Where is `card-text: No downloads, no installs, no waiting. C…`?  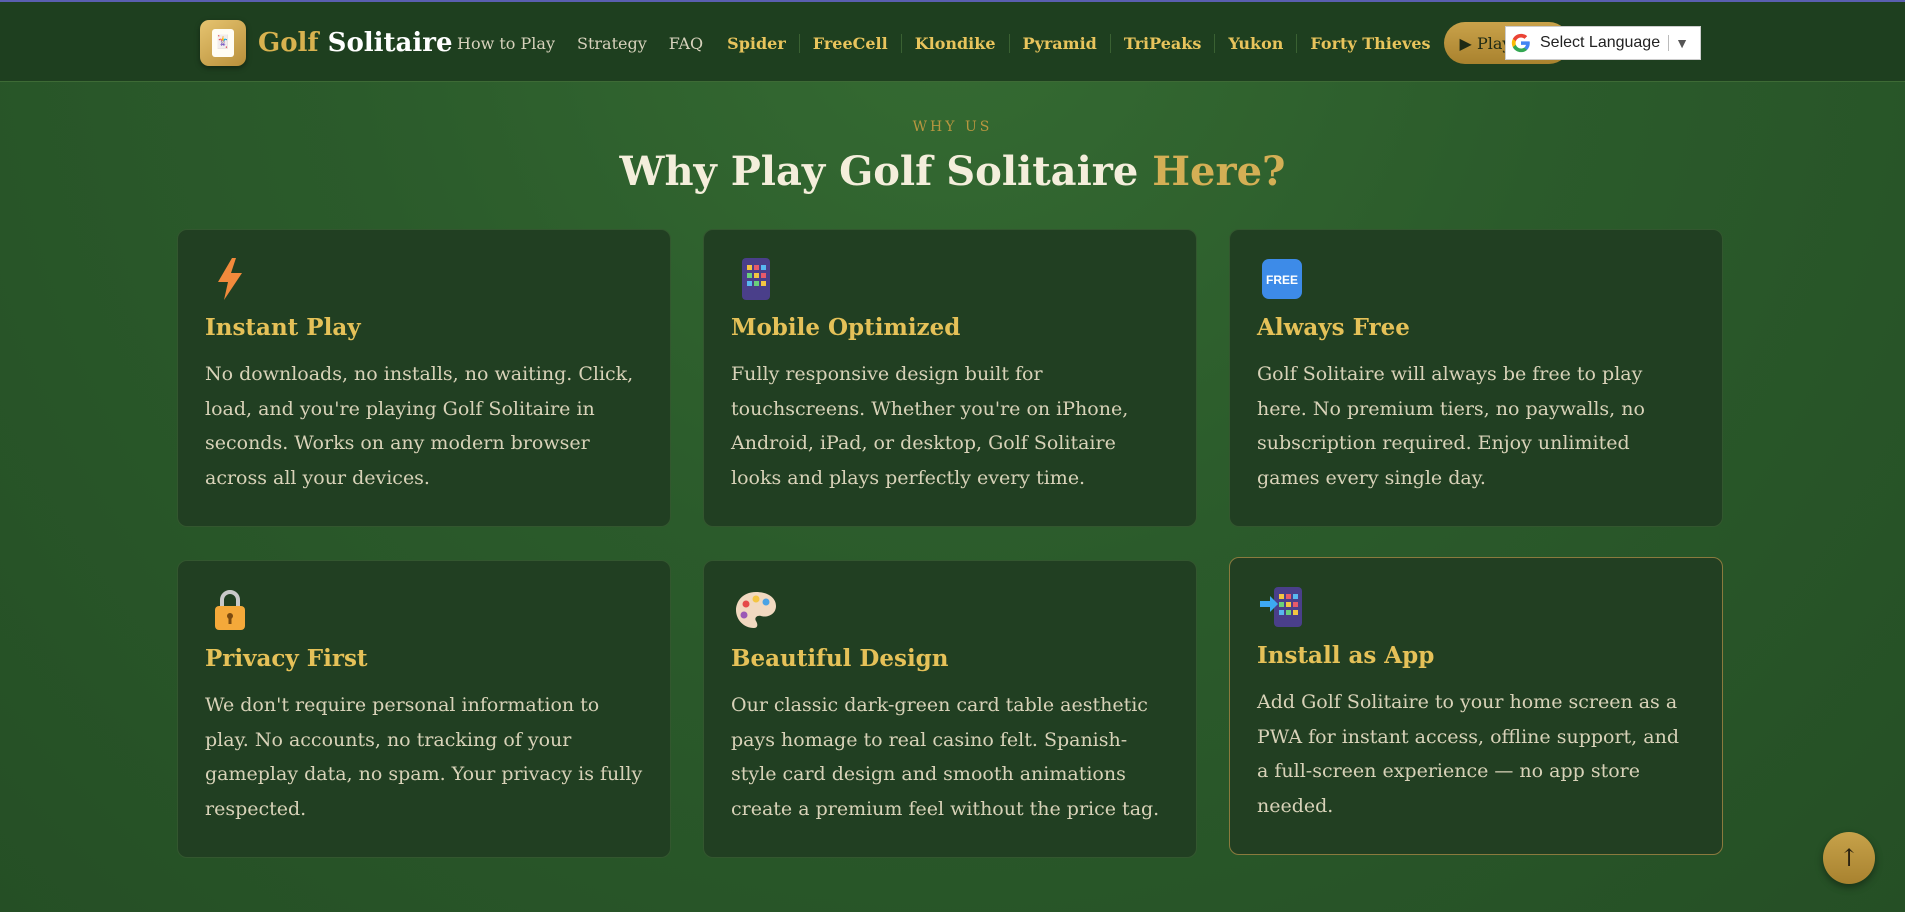 card-text: No downloads, no installs, no waiting. C… is located at coordinates (419, 426).